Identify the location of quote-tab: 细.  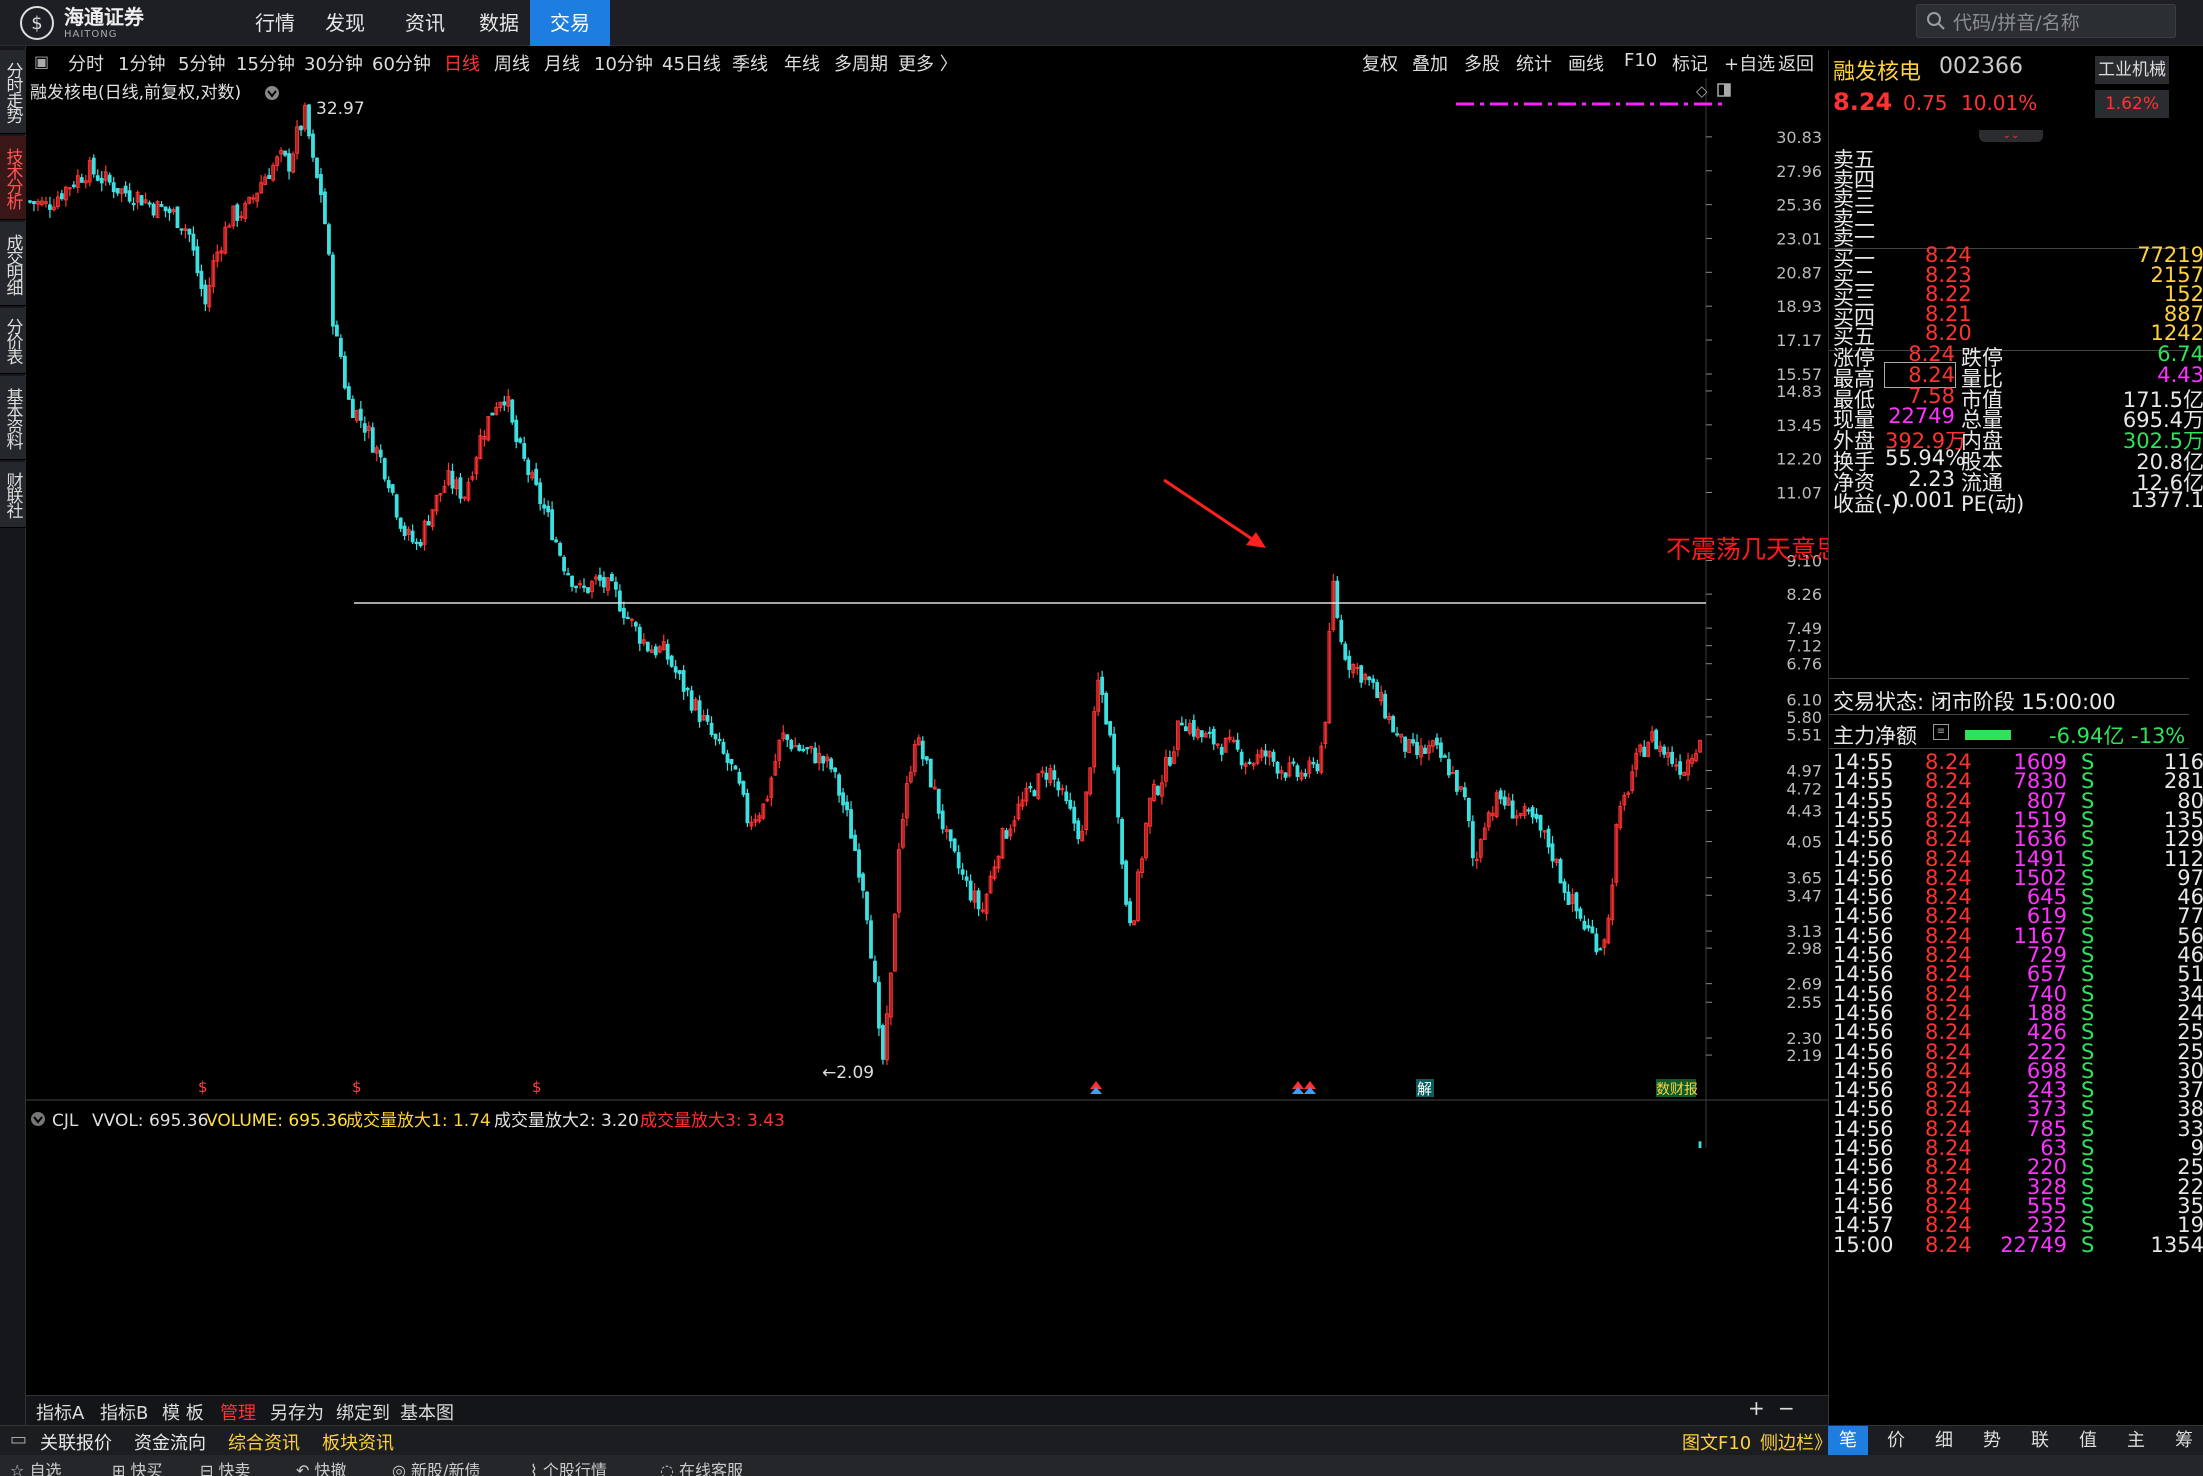
(1944, 1441).